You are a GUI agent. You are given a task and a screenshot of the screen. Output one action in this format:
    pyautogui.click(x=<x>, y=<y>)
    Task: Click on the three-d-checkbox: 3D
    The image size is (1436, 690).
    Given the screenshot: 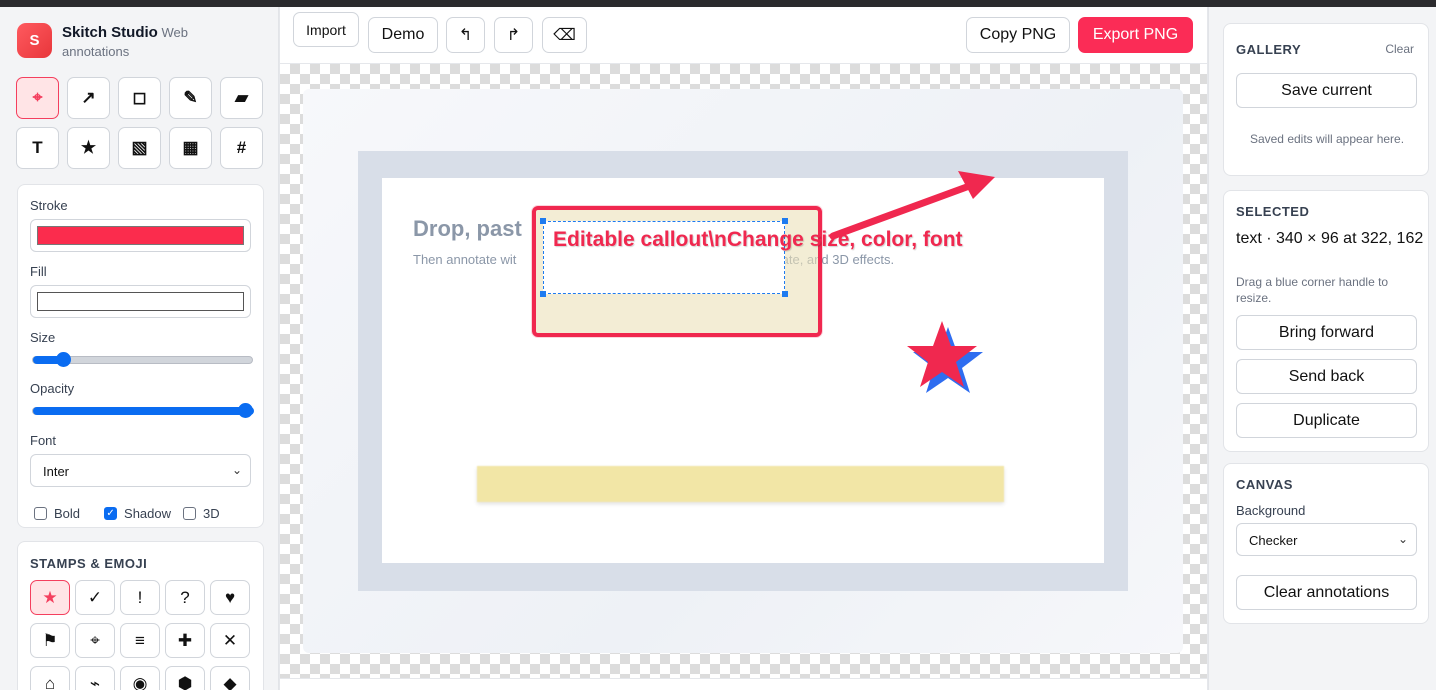 What is the action you would take?
    pyautogui.click(x=201, y=513)
    